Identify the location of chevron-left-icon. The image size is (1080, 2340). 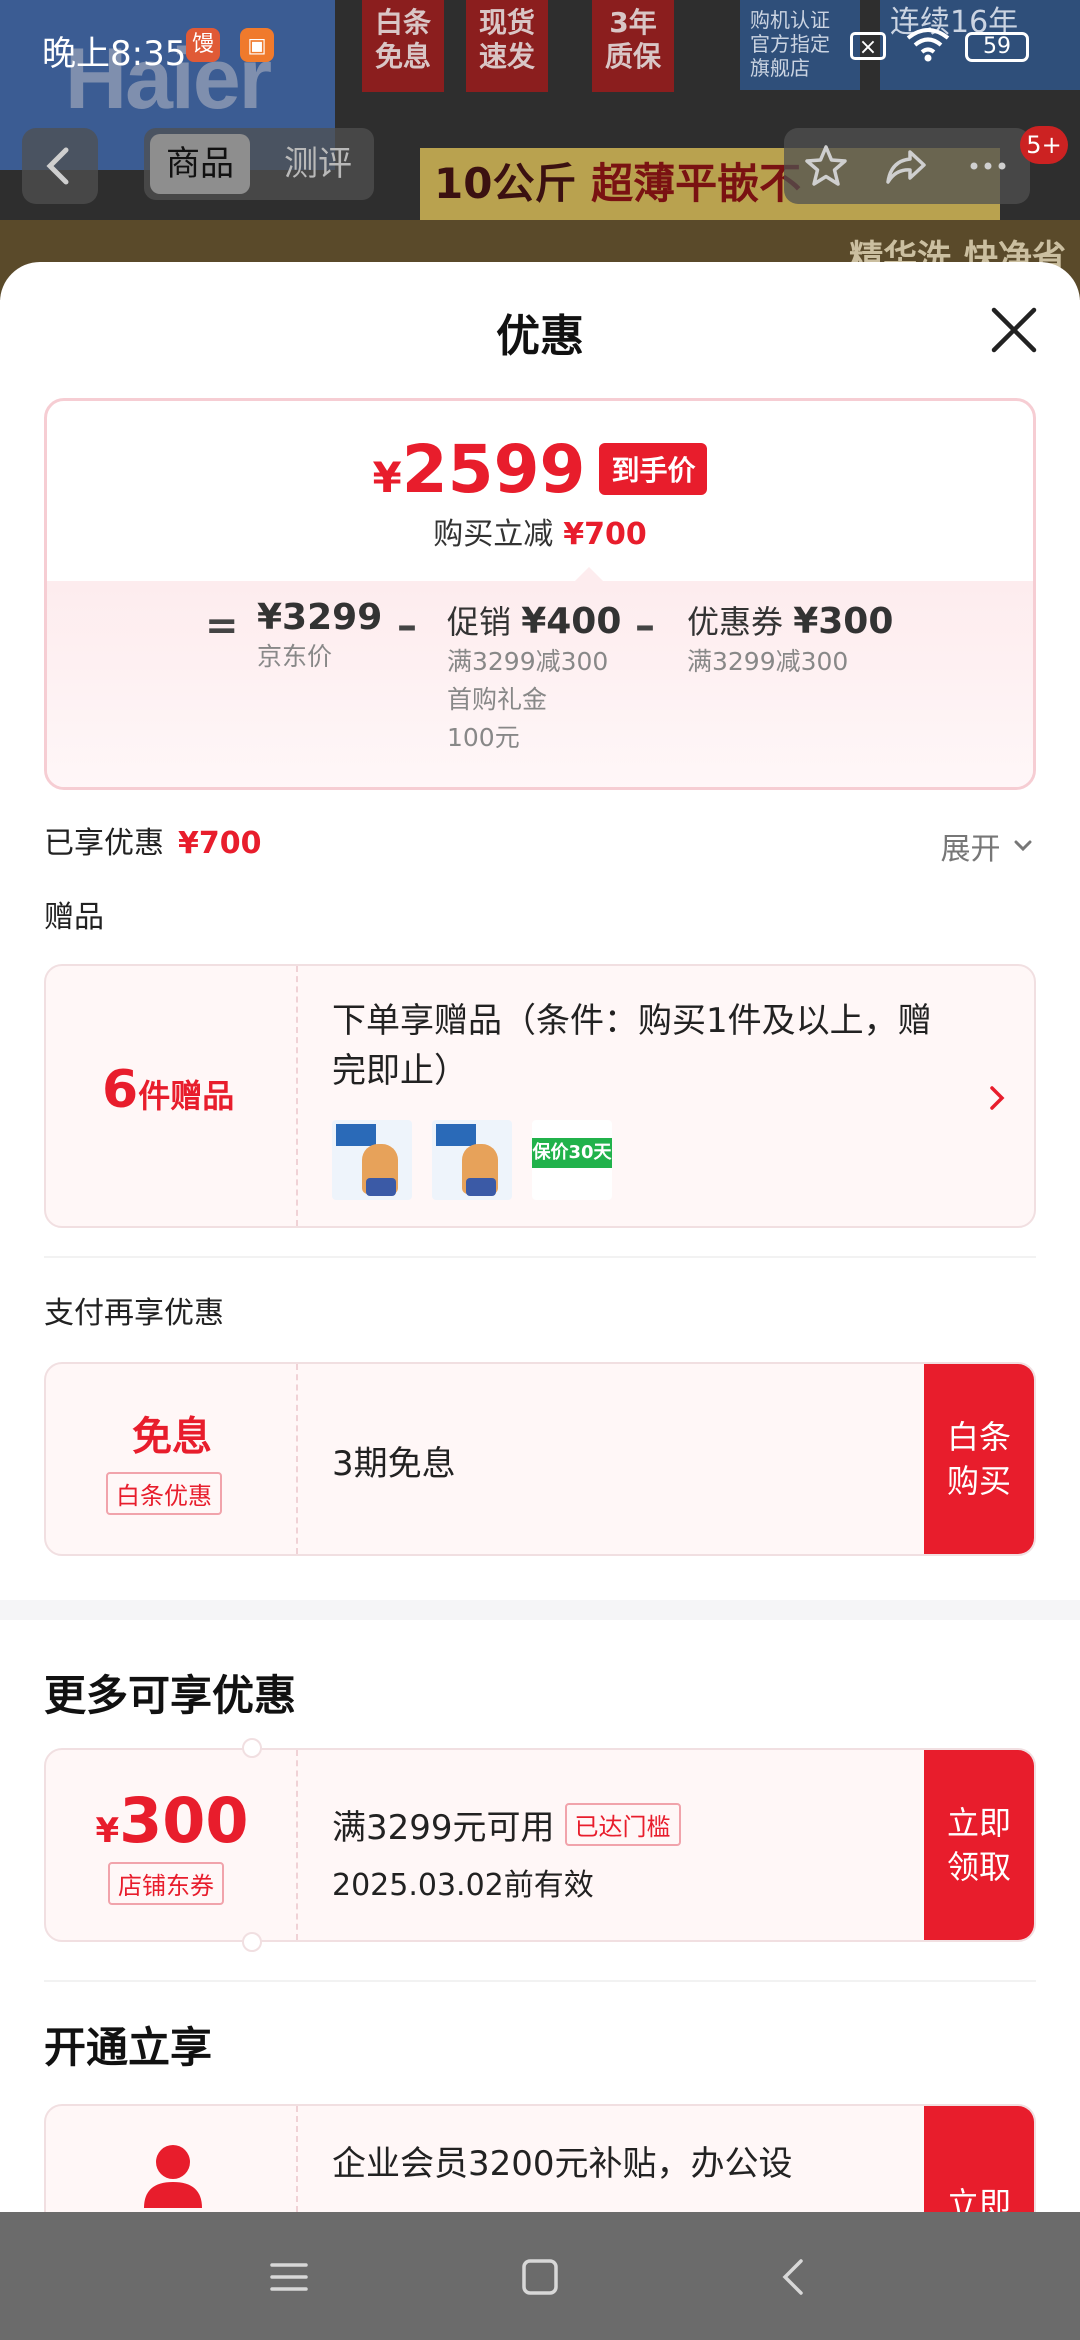
(57, 166).